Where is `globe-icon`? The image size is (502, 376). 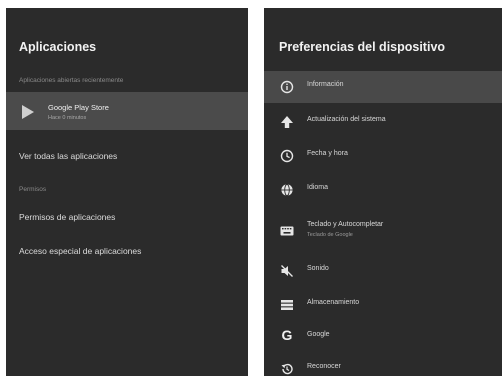
globe-icon is located at coordinates (287, 190).